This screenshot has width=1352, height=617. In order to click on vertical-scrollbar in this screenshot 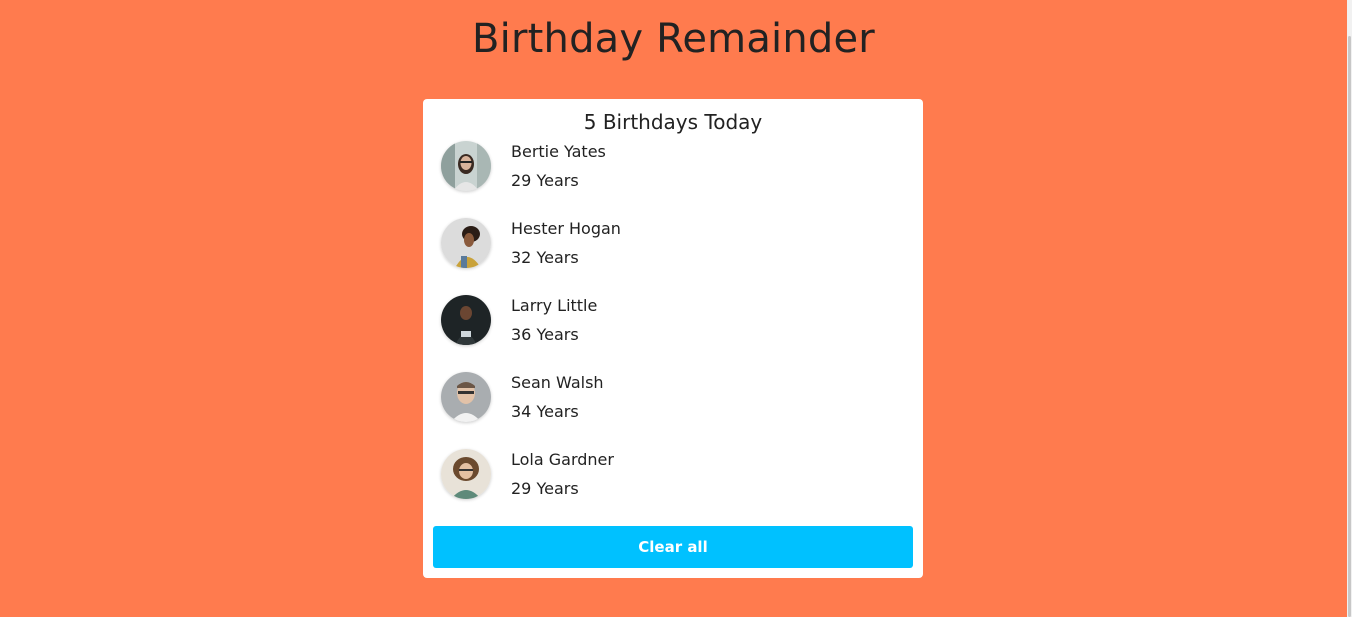, I will do `click(1349, 308)`.